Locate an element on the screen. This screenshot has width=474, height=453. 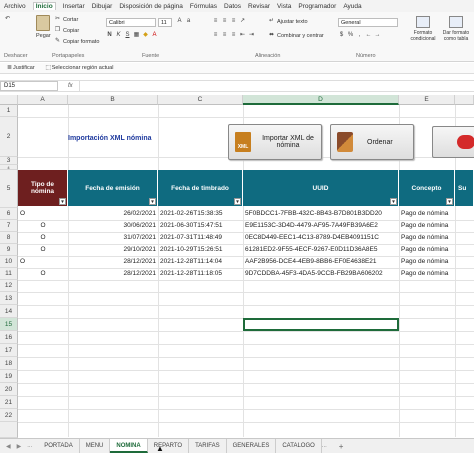
active-cell-d15 is located at coordinates (321, 324).